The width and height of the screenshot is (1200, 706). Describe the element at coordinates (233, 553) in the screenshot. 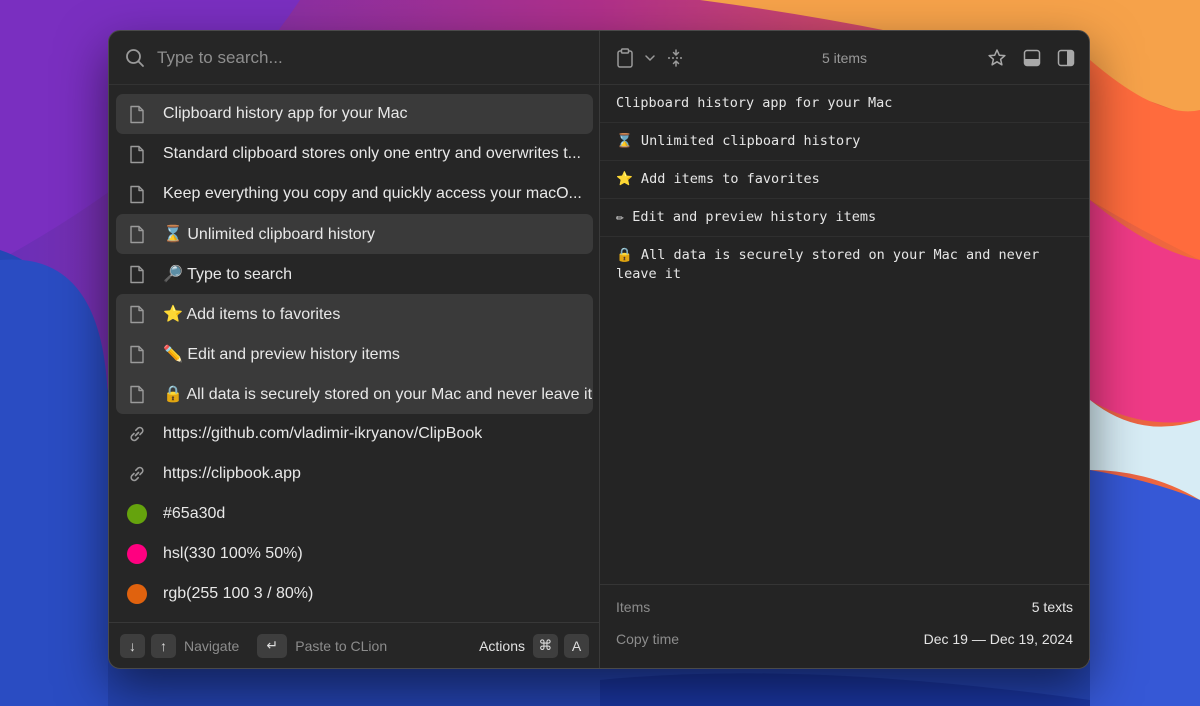

I see `list-item-label: hsl(330 100% 50%)` at that location.